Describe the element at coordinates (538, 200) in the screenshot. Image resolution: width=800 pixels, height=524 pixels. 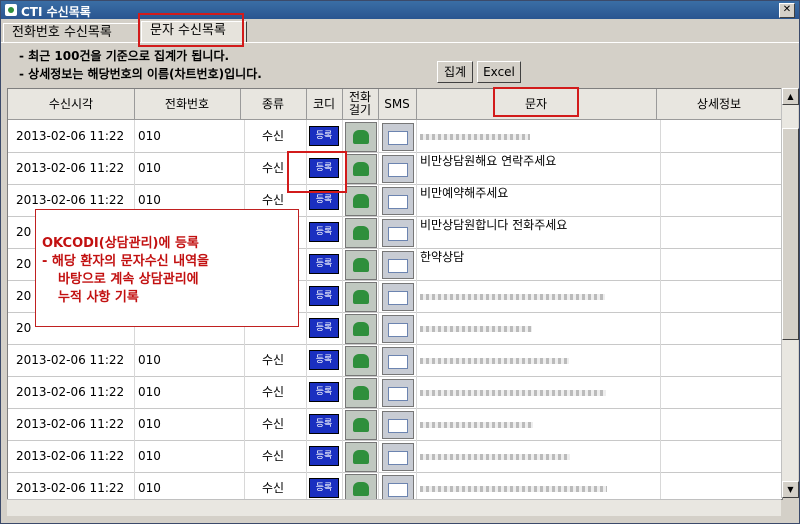
I see `message-cell: 비만예약해주세요` at that location.